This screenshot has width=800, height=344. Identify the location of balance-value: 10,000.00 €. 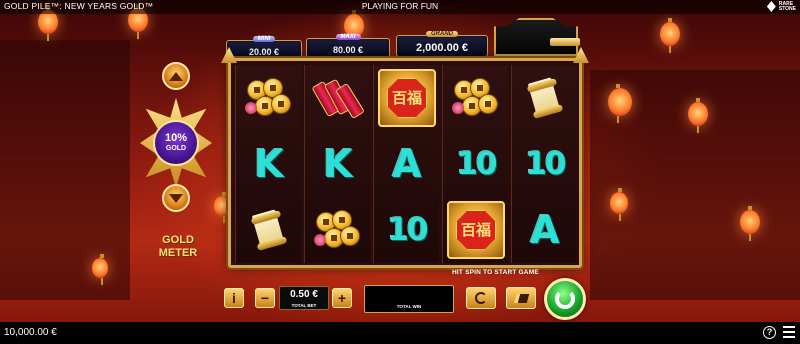
(30, 332).